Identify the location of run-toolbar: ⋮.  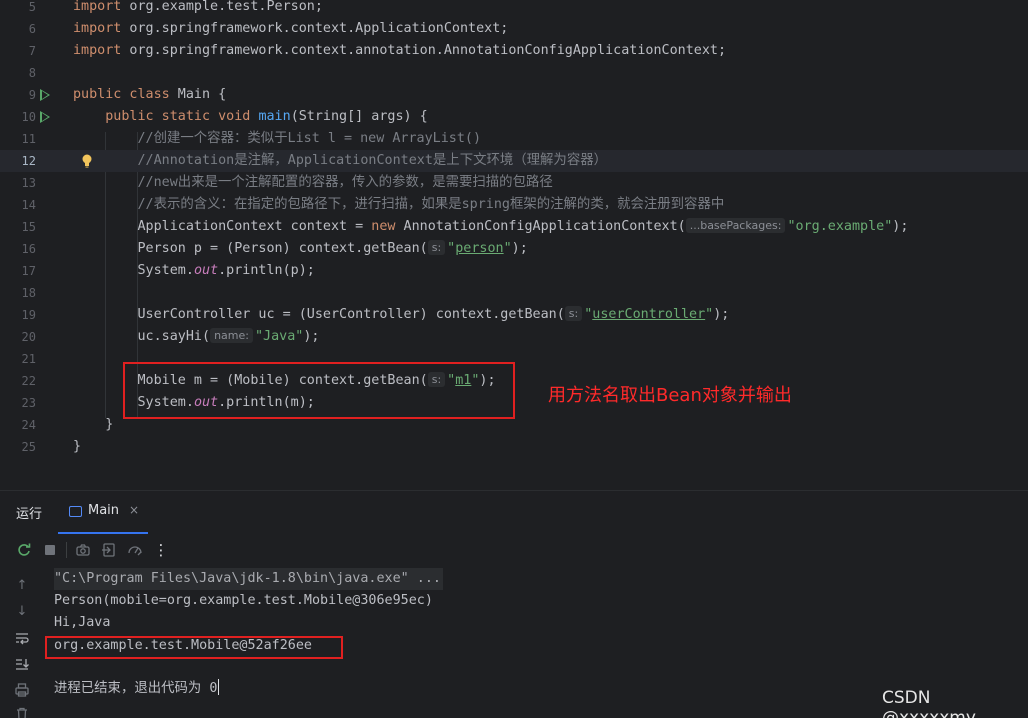
(514, 550).